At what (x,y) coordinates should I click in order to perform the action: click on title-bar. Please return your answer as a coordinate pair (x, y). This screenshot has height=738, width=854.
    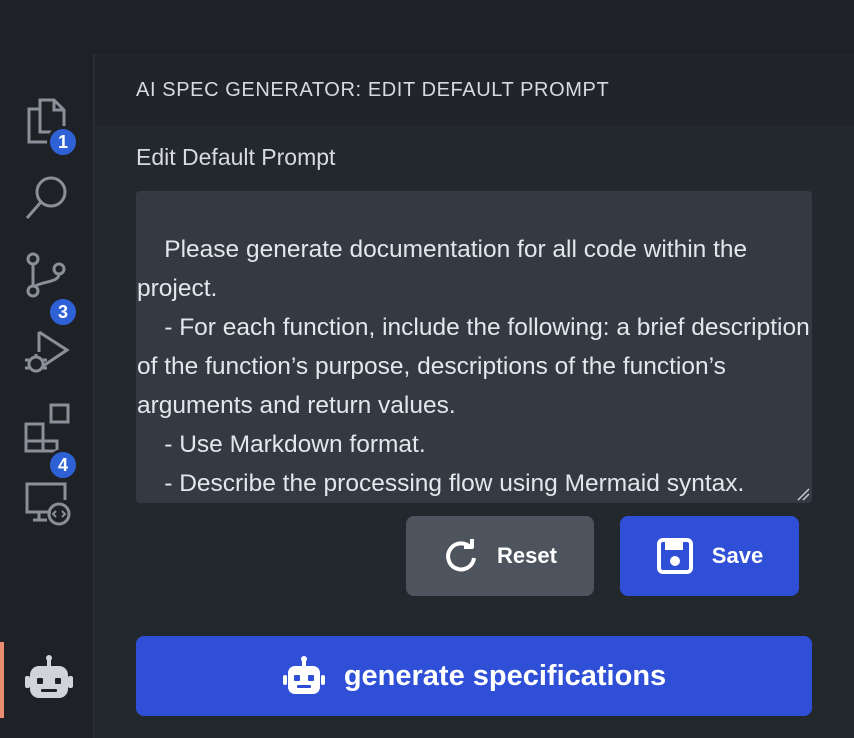
    Looking at the image, I should click on (427, 27).